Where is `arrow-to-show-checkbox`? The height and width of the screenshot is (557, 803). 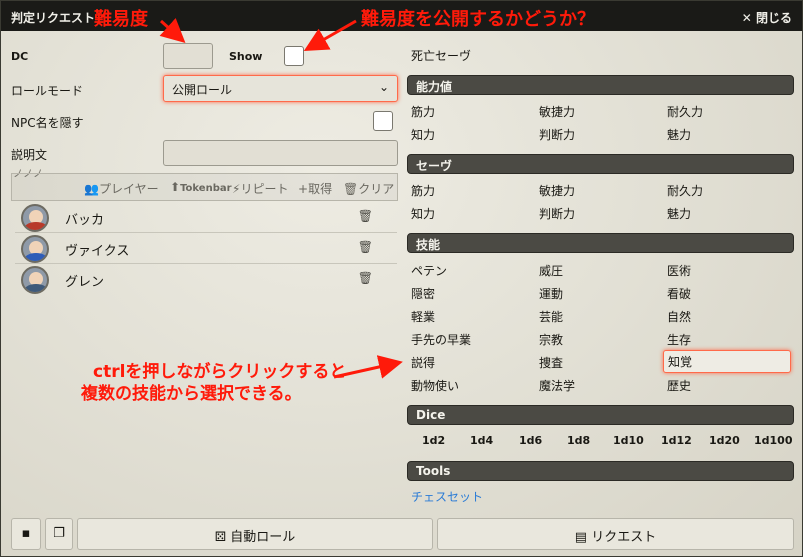
arrow-to-show-checkbox is located at coordinates (330, 35).